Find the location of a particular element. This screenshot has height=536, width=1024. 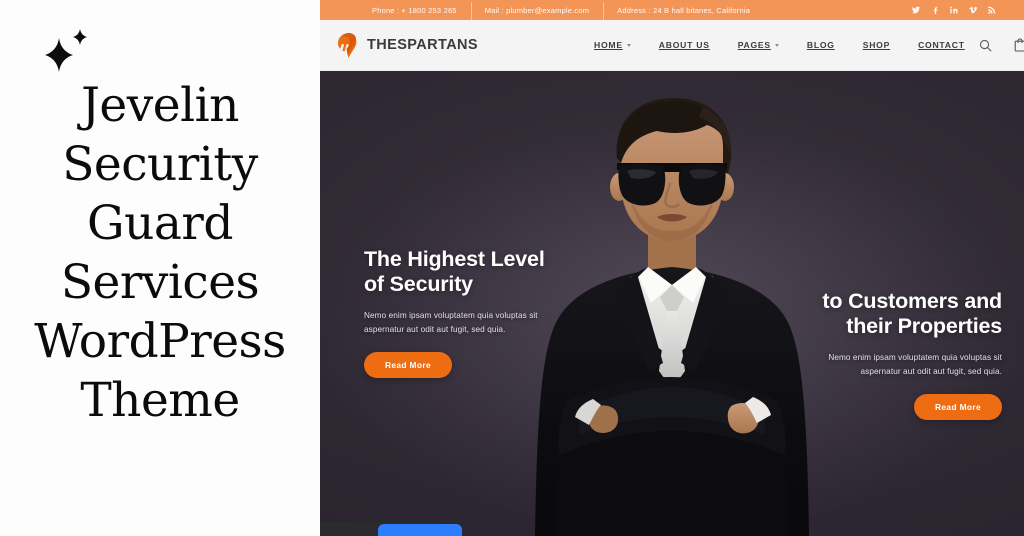

hero-left-heading-line2: of Security is located at coordinates (418, 284).